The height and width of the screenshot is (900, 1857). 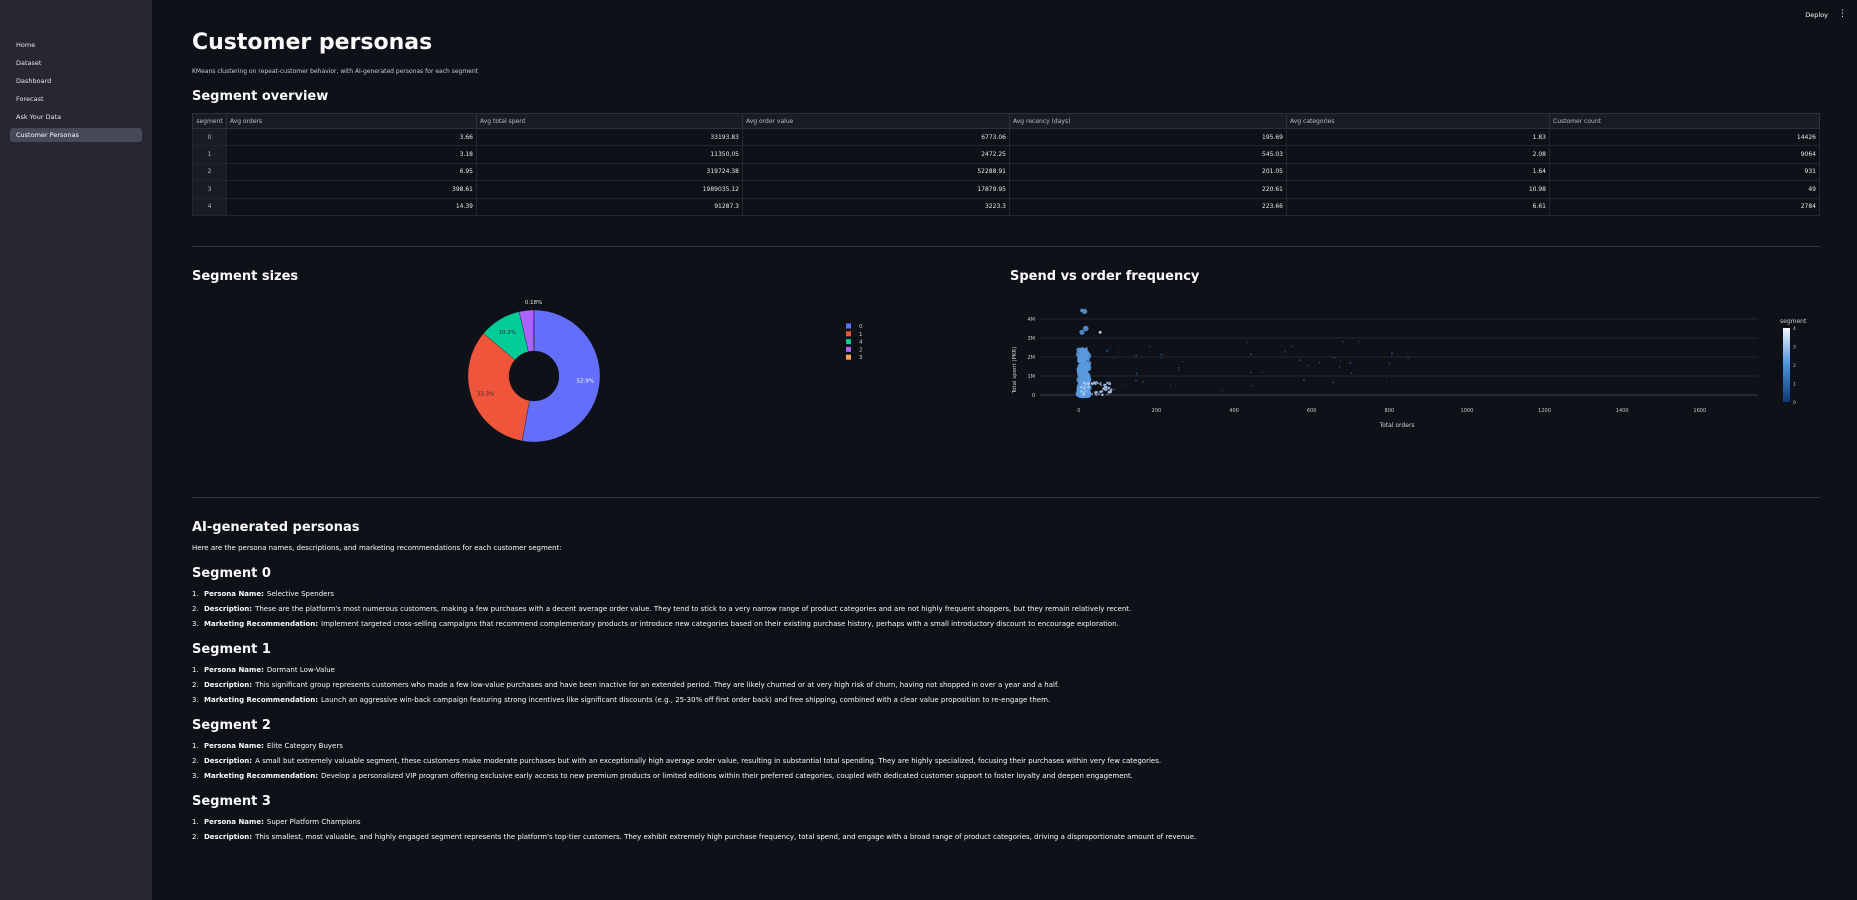 What do you see at coordinates (195, 669) in the screenshot?
I see `list-number: 1.` at bounding box center [195, 669].